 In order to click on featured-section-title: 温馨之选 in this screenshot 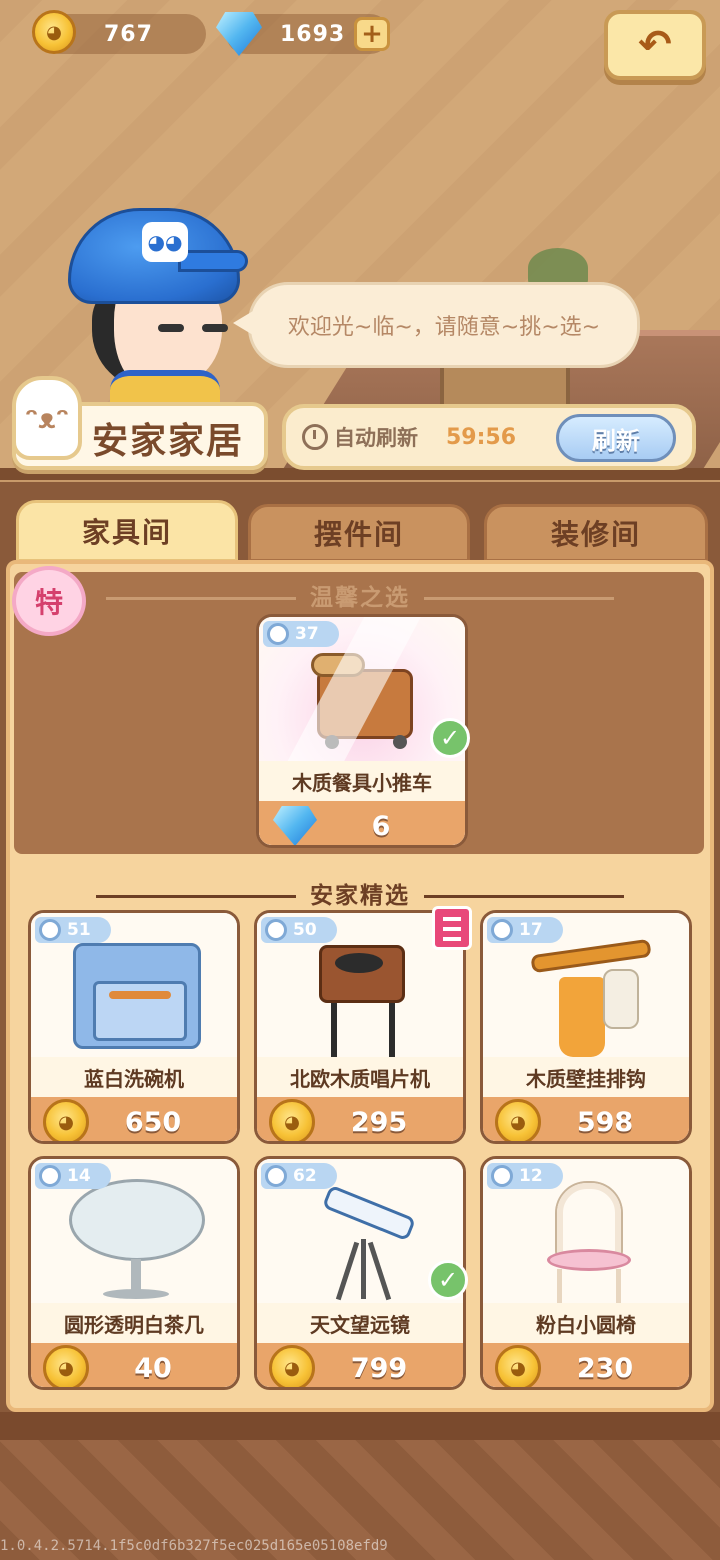, I will do `click(360, 595)`.